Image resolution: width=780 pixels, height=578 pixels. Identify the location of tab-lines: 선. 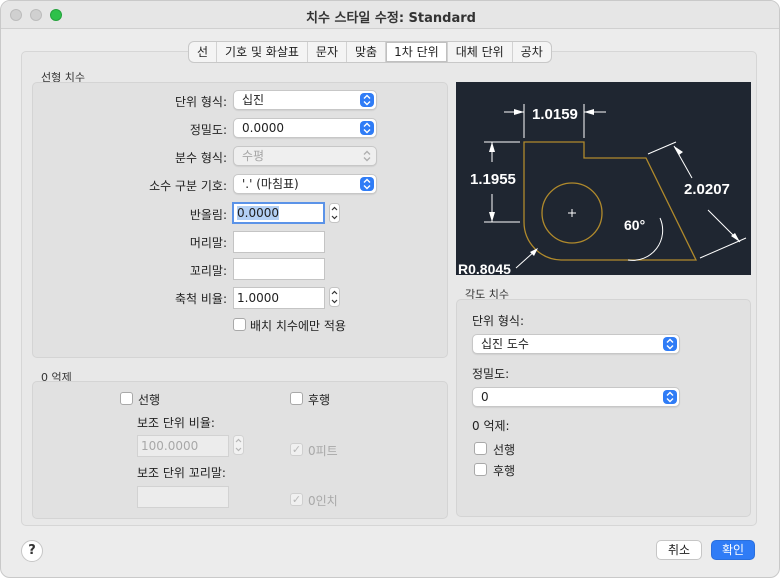
(203, 52).